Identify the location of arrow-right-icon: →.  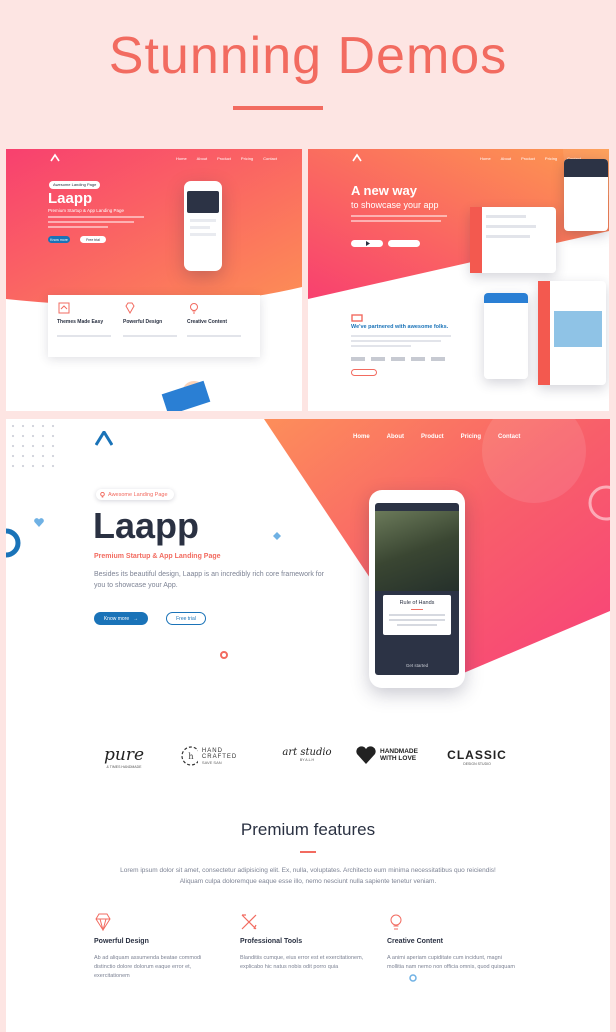
(136, 618).